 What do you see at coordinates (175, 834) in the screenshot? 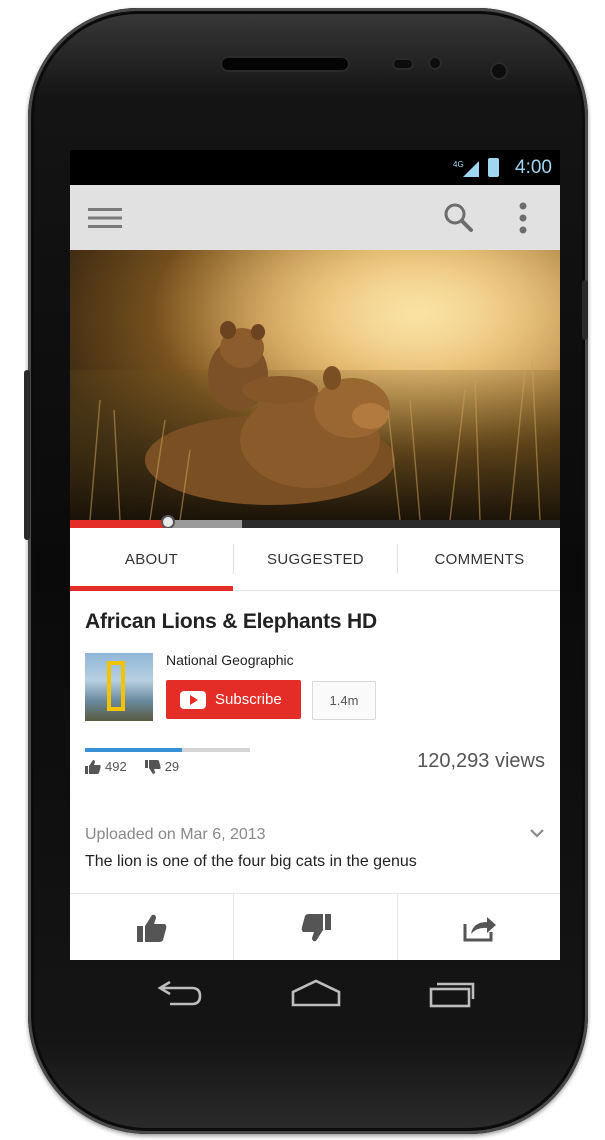
I see `upload-date: Uploaded on Mar 6, 2013` at bounding box center [175, 834].